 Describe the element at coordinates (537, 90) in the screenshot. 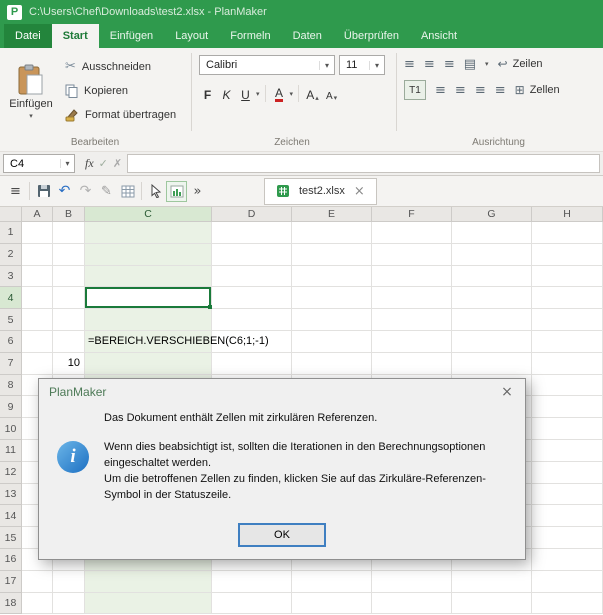

I see `merge-cells-button: ⊞ Zellen` at that location.